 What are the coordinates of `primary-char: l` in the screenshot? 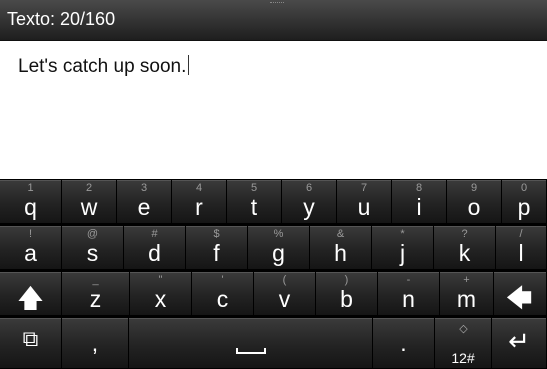 It's located at (521, 253).